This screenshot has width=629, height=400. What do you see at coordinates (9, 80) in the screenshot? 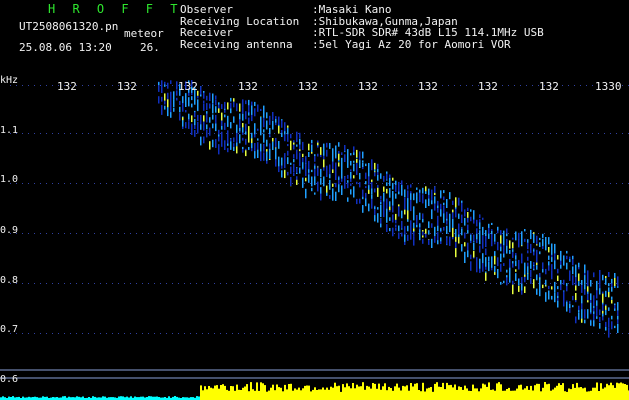
I see `y-axis-unit: kHz` at bounding box center [9, 80].